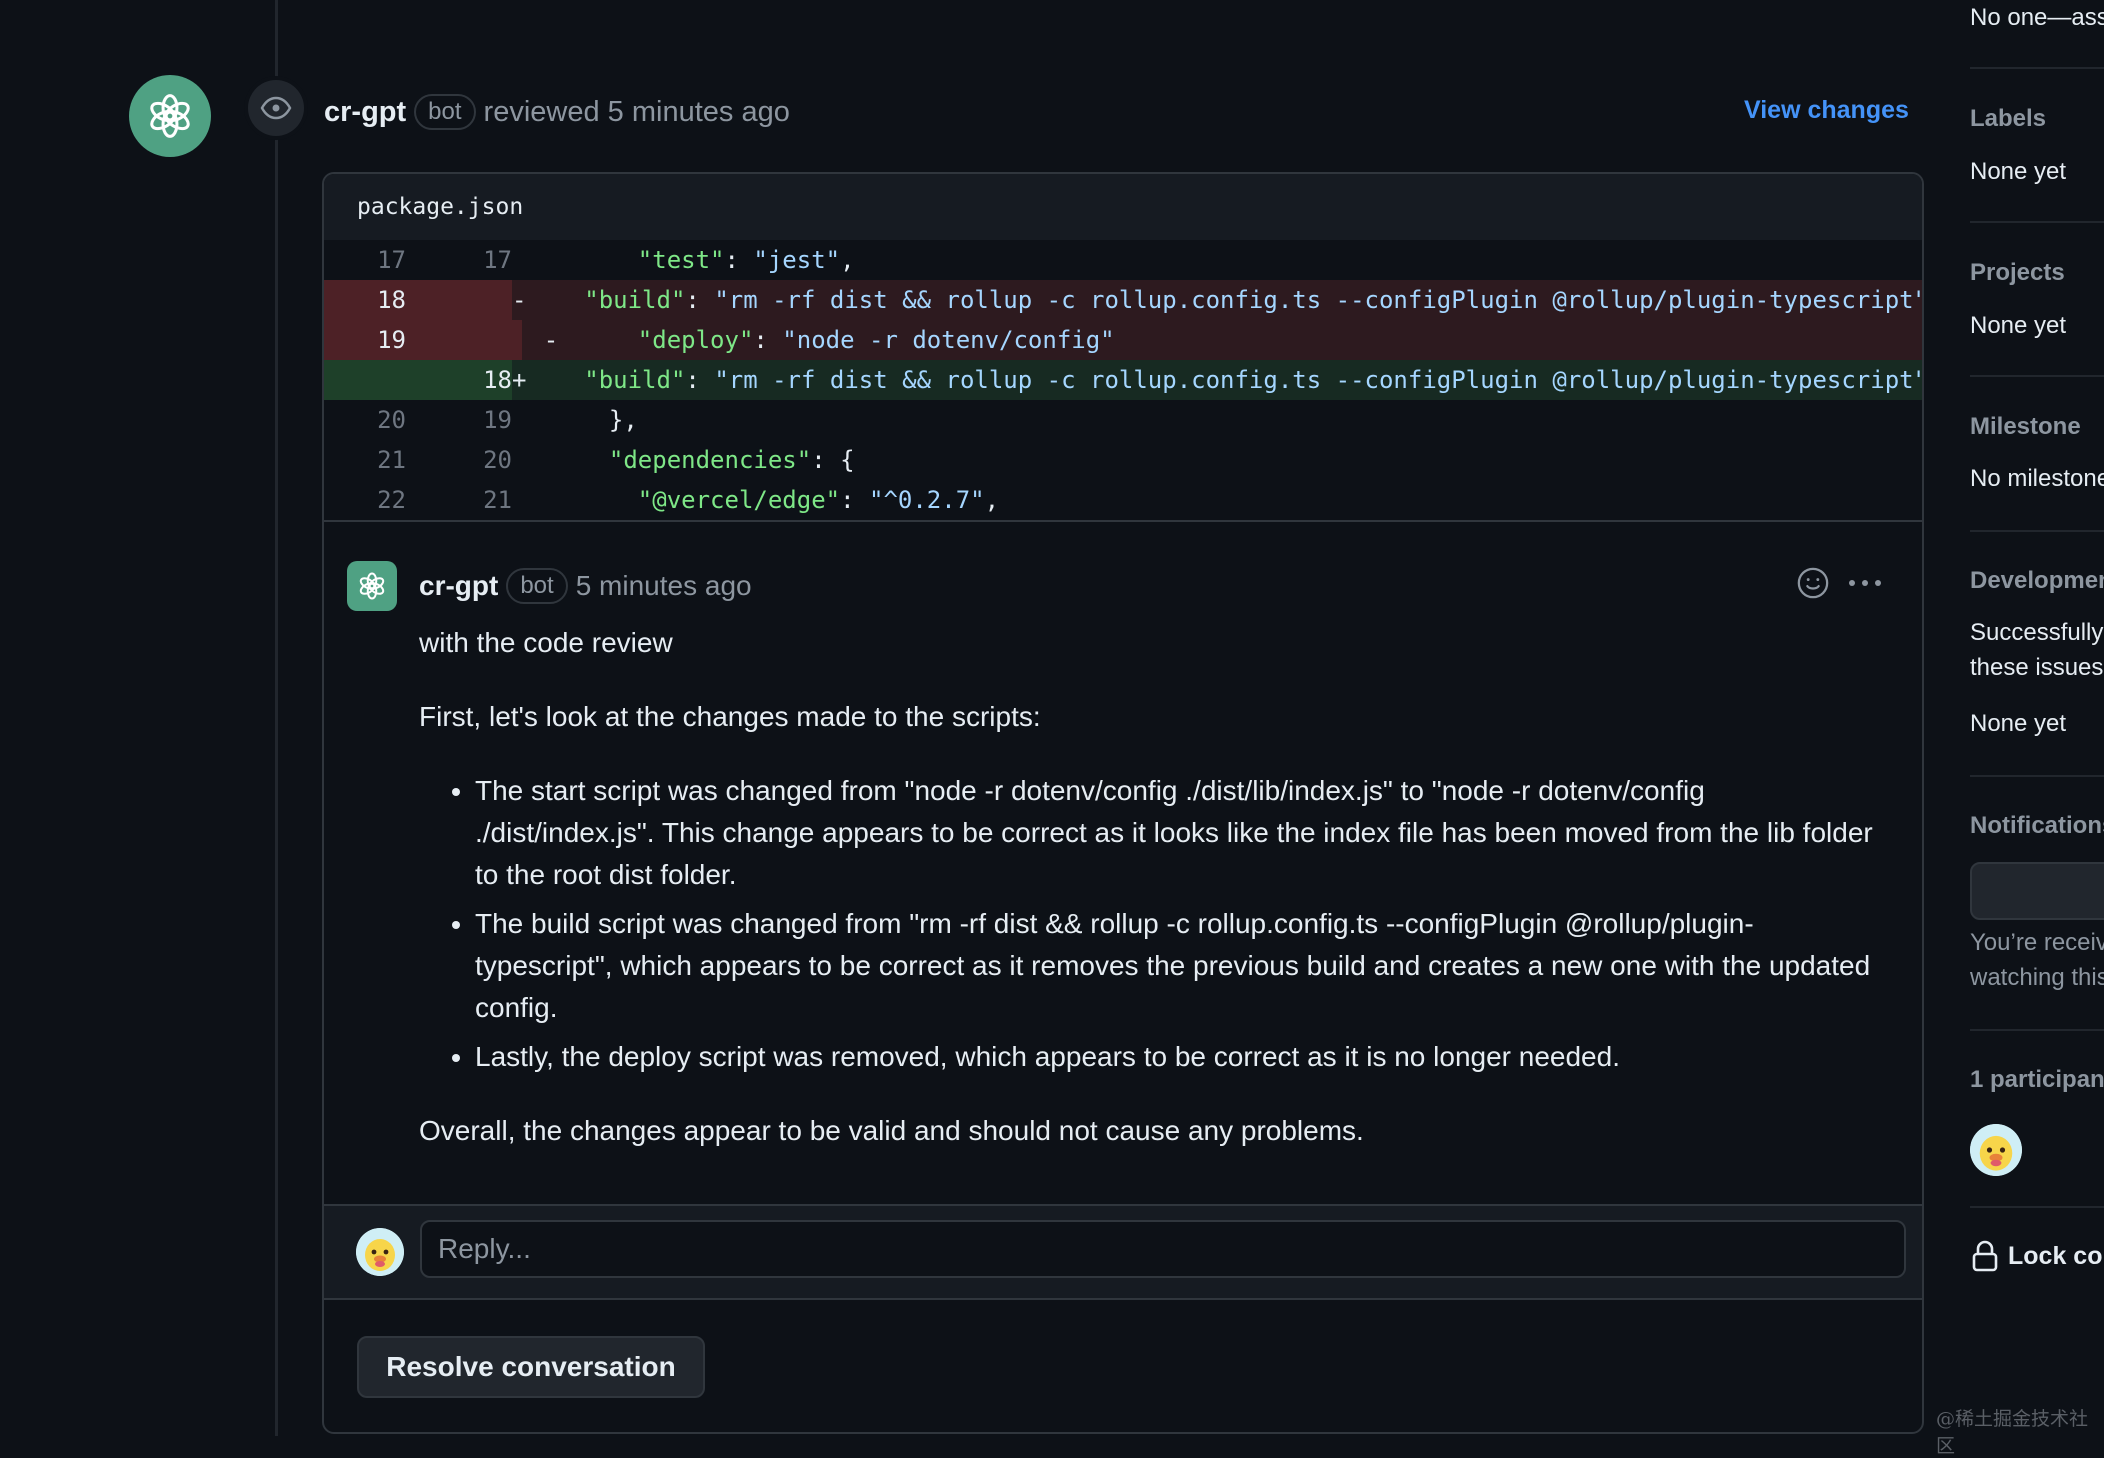 This screenshot has width=2104, height=1458. What do you see at coordinates (847, 260) in the screenshot?
I see `code-tail: ,` at bounding box center [847, 260].